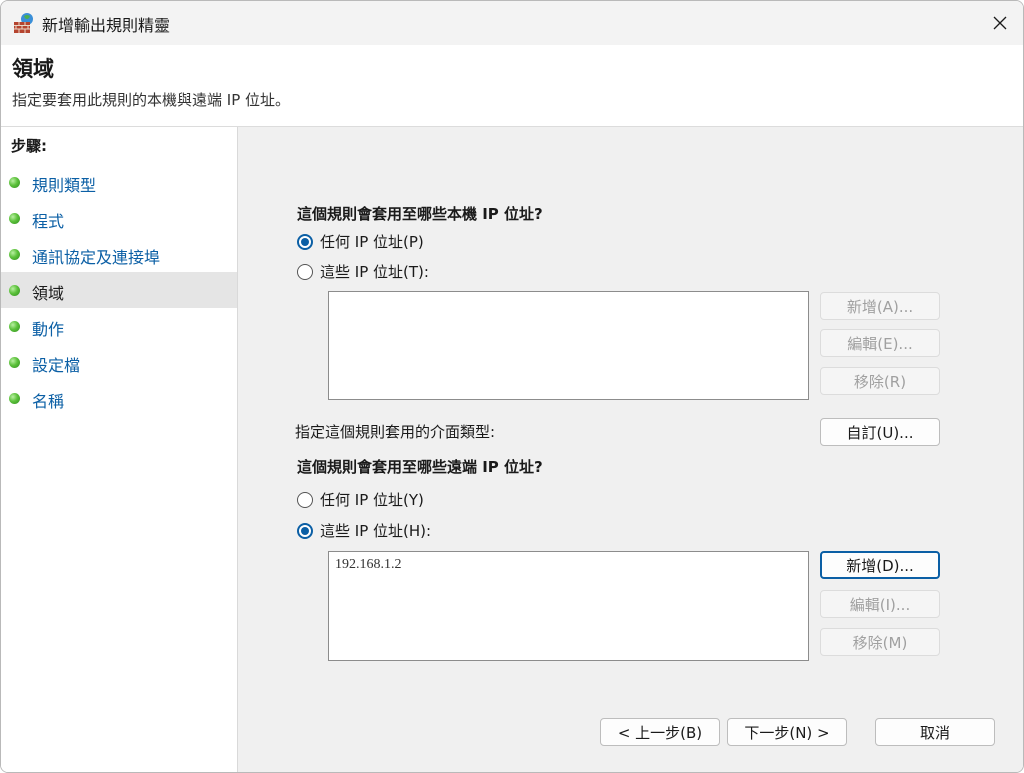 This screenshot has height=773, width=1024. I want to click on sidebar-item-protocol-ports: 通訊協定及連接埠, so click(119, 254).